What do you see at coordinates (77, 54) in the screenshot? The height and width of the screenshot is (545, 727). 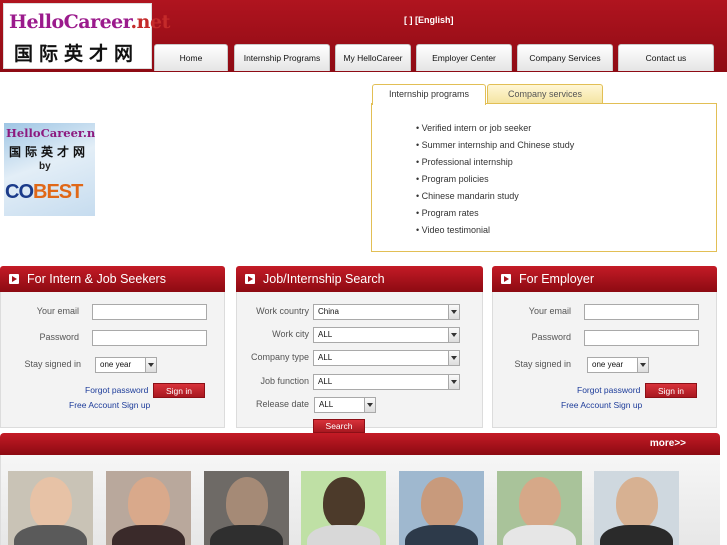 I see `logo-chinese-text: 国际英才网` at bounding box center [77, 54].